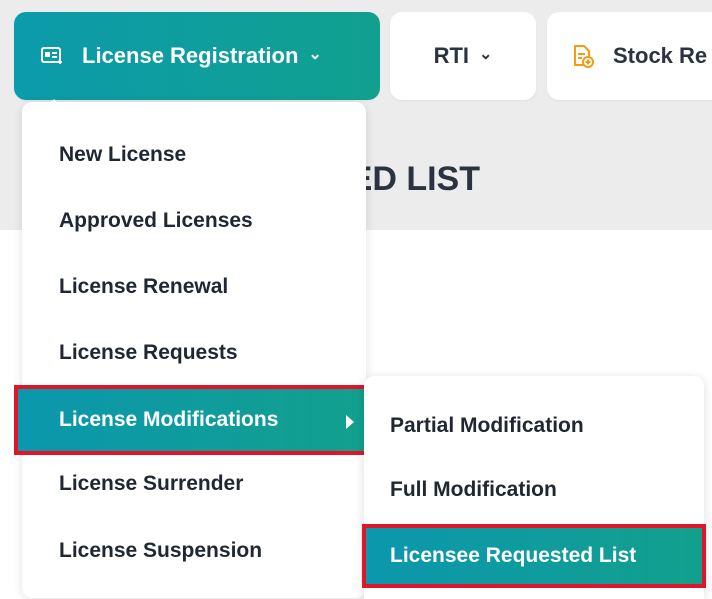  Describe the element at coordinates (161, 550) in the screenshot. I see `menu-item-label: License Suspension` at that location.